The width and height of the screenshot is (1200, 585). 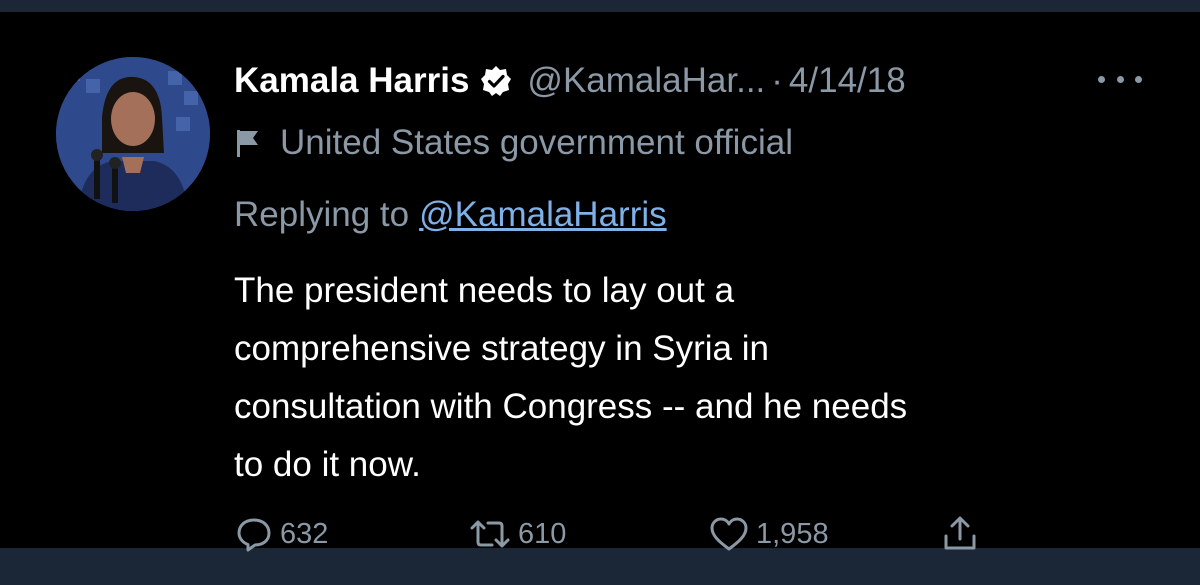 What do you see at coordinates (501, 348) in the screenshot?
I see `tweet-text-line: comprehensive strategy in Syria in` at bounding box center [501, 348].